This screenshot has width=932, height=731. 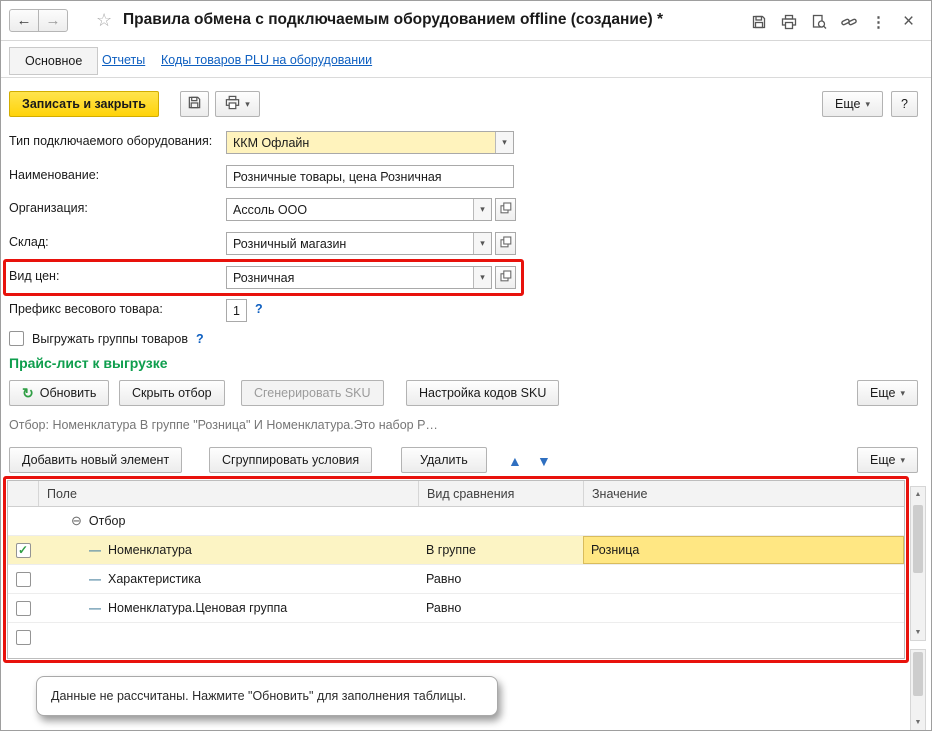 What do you see at coordinates (451, 550) in the screenshot?
I see `row-comparison: В группе` at bounding box center [451, 550].